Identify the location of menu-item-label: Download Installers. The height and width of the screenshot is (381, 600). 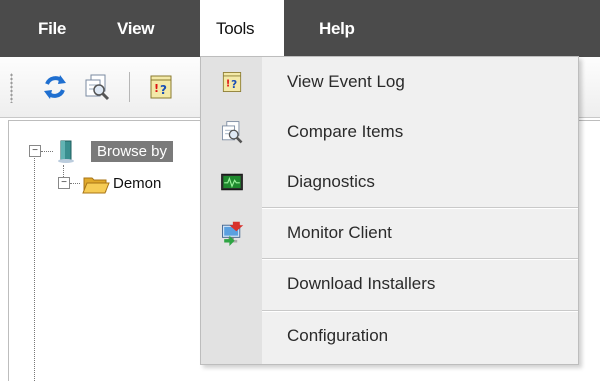
(361, 283).